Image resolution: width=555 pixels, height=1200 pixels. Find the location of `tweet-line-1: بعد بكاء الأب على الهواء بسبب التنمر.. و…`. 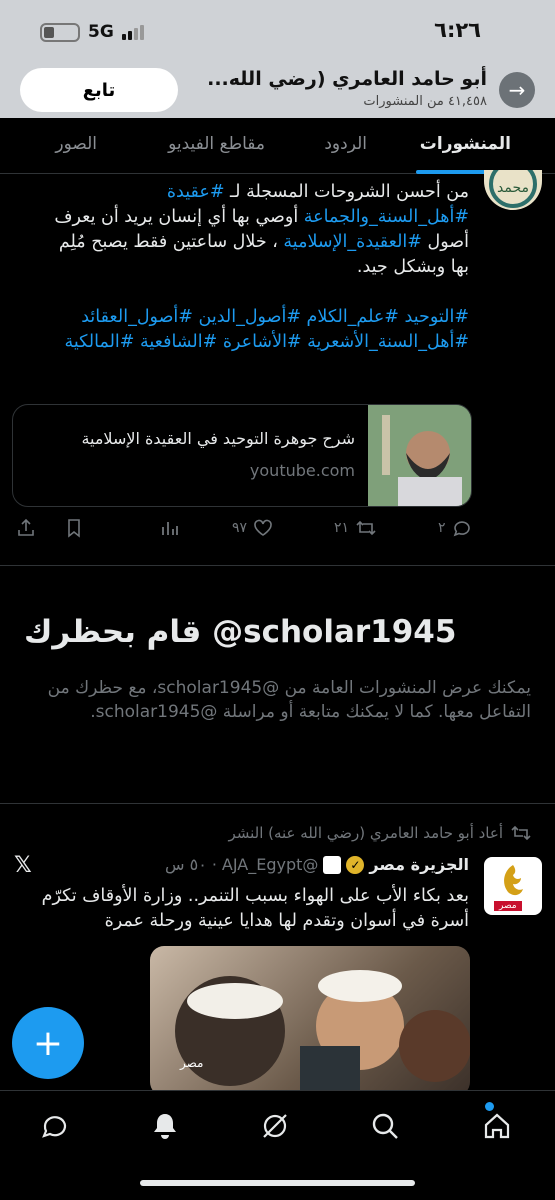

tweet-line-1: بعد بكاء الأب على الهواء بسبب التنمر.. و… is located at coordinates (255, 896).